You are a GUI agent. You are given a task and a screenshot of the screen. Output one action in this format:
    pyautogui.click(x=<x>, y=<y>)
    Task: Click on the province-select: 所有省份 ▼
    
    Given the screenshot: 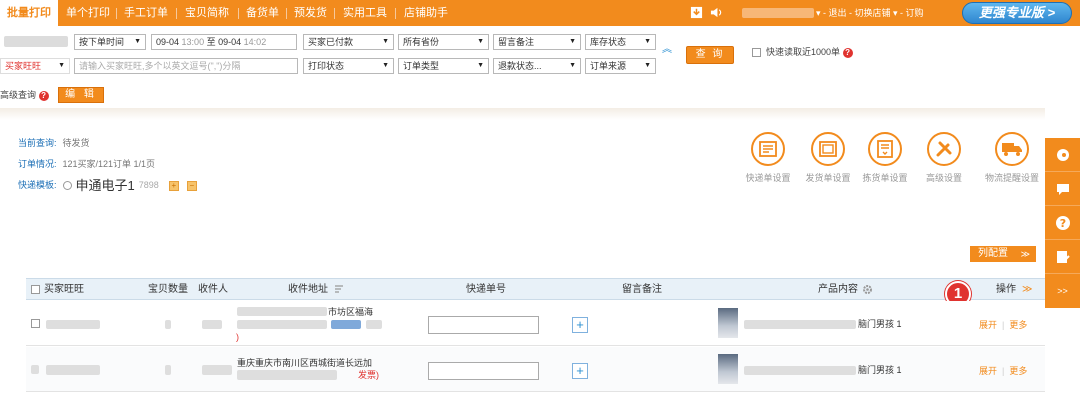 What is the action you would take?
    pyautogui.click(x=443, y=42)
    